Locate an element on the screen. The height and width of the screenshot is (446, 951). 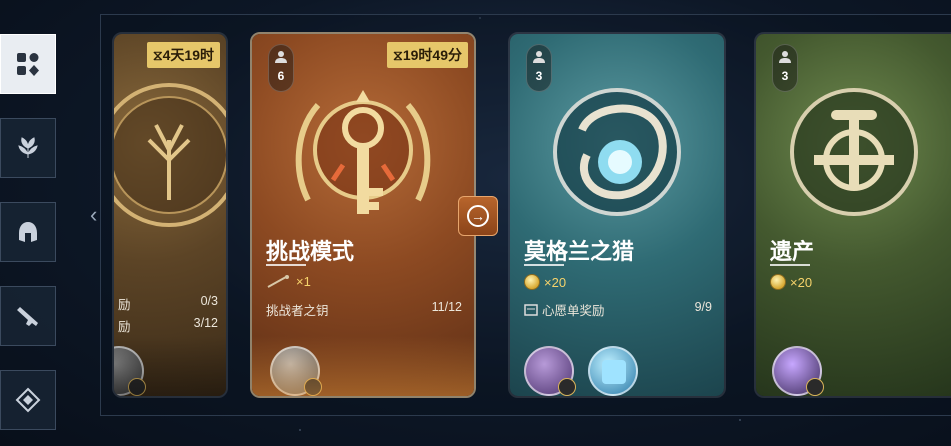
key-icon is located at coordinates (278, 281).